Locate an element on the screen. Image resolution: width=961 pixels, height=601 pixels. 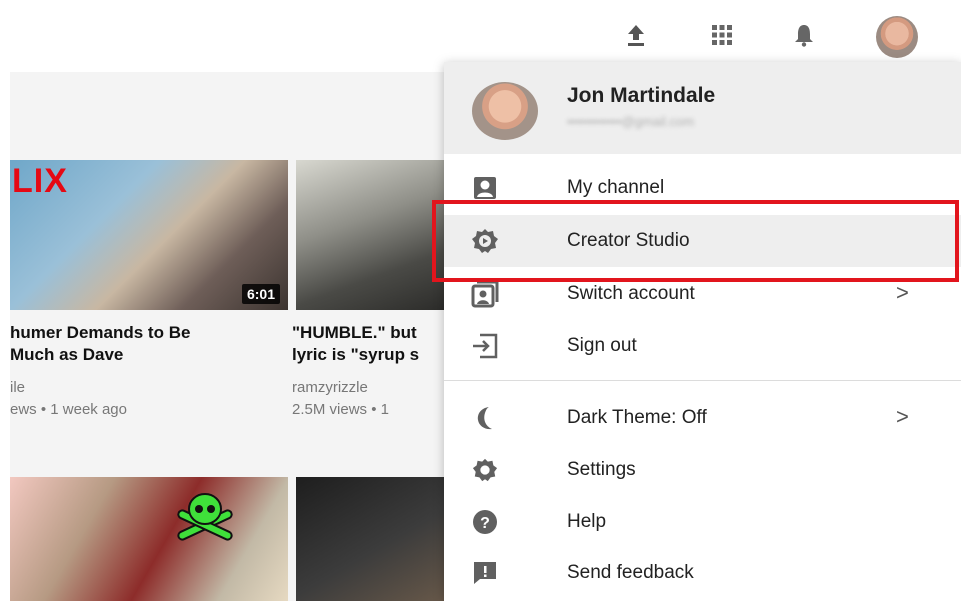
highlight-box is located at coordinates (695, 241).